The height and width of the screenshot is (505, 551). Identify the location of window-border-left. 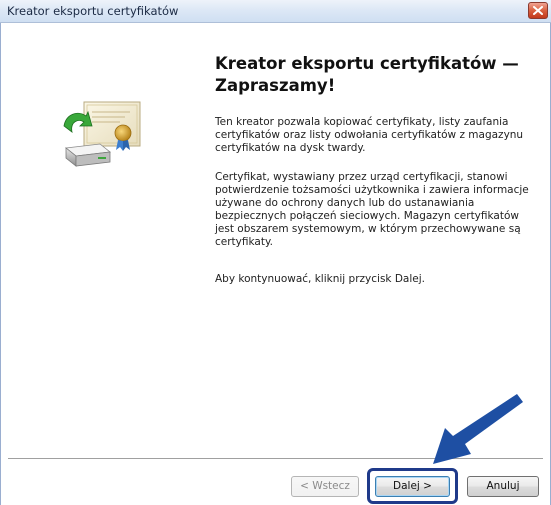
(0, 264).